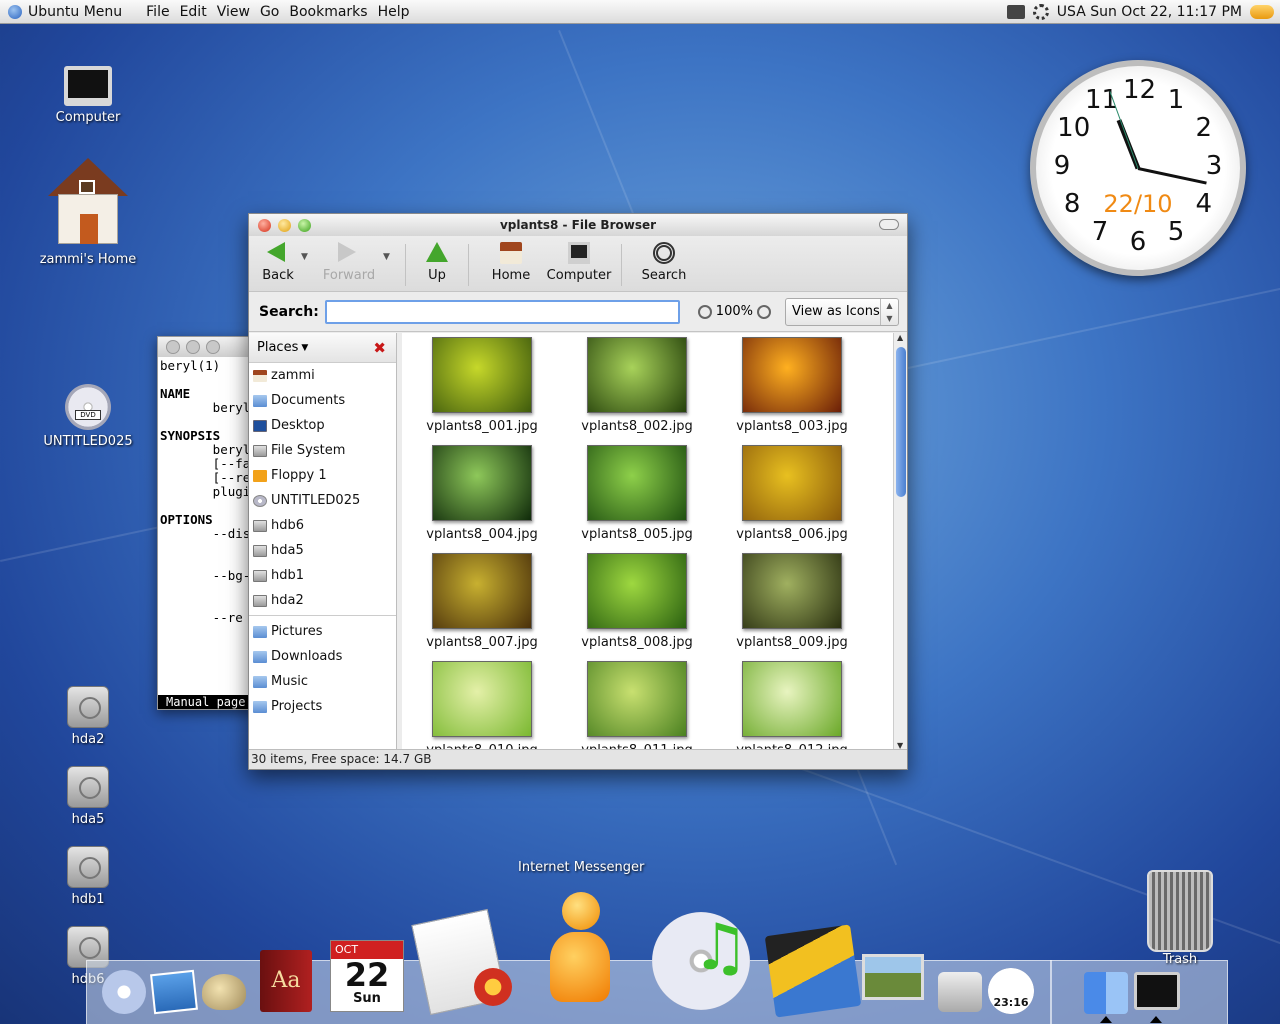 This screenshot has height=1024, width=1280. Describe the element at coordinates (322, 656) in the screenshot. I see `sidebar-item-downloads: Downloads` at that location.